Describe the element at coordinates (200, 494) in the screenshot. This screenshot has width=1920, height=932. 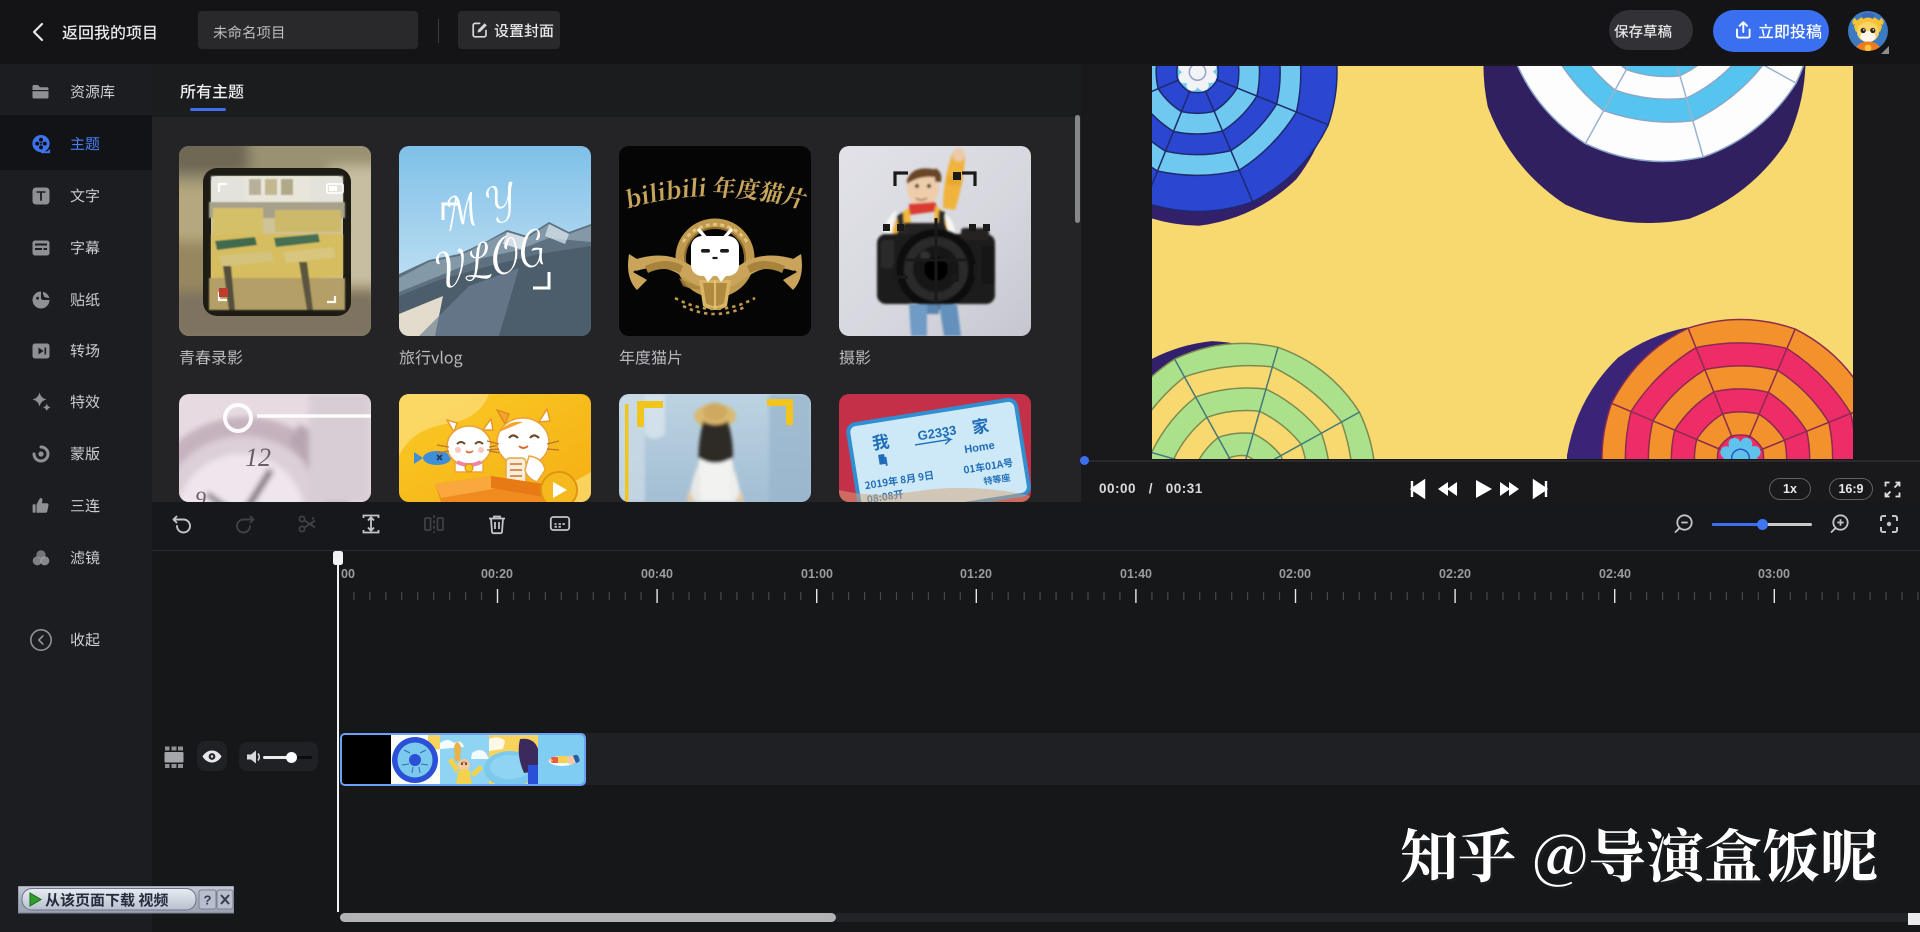
I see `svg-text: 9` at that location.